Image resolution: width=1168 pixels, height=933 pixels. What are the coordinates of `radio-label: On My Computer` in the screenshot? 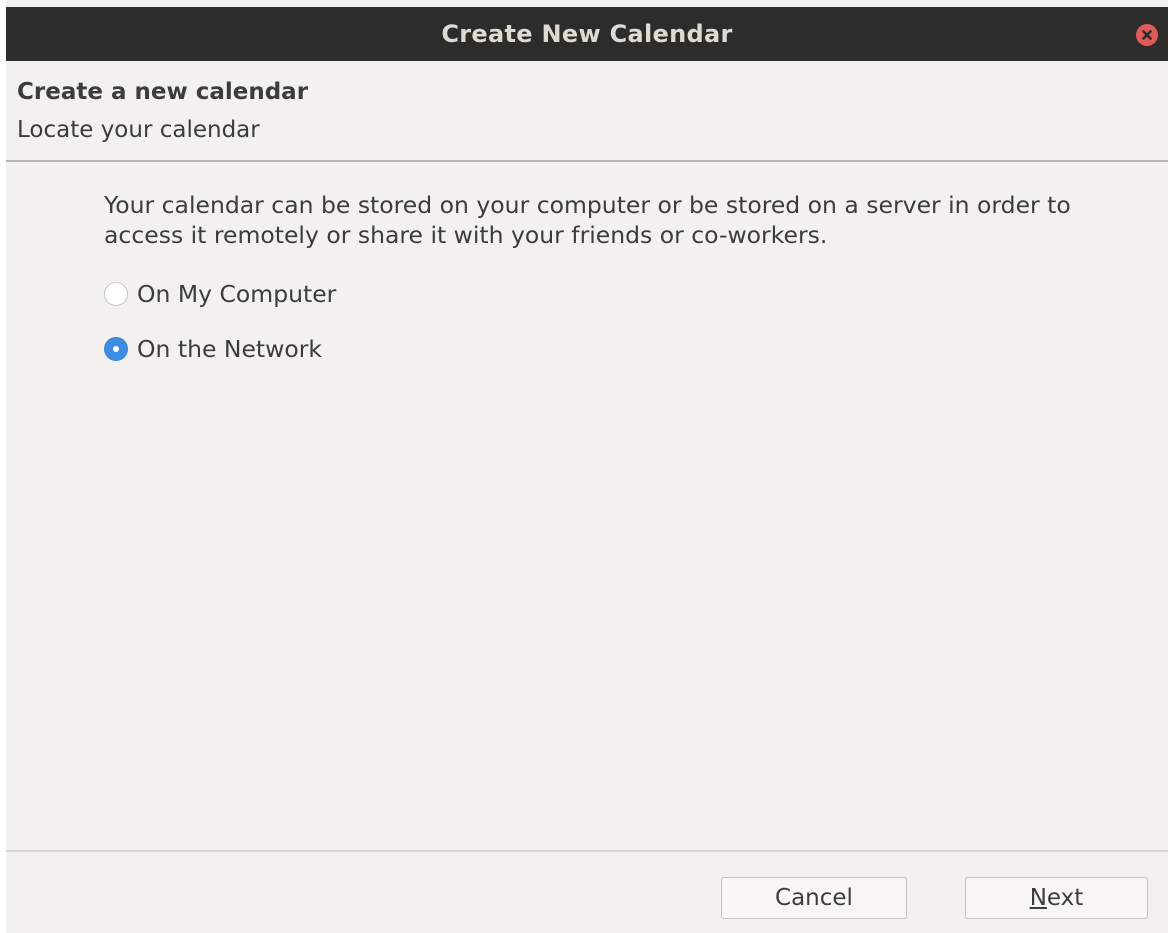 It's located at (237, 294).